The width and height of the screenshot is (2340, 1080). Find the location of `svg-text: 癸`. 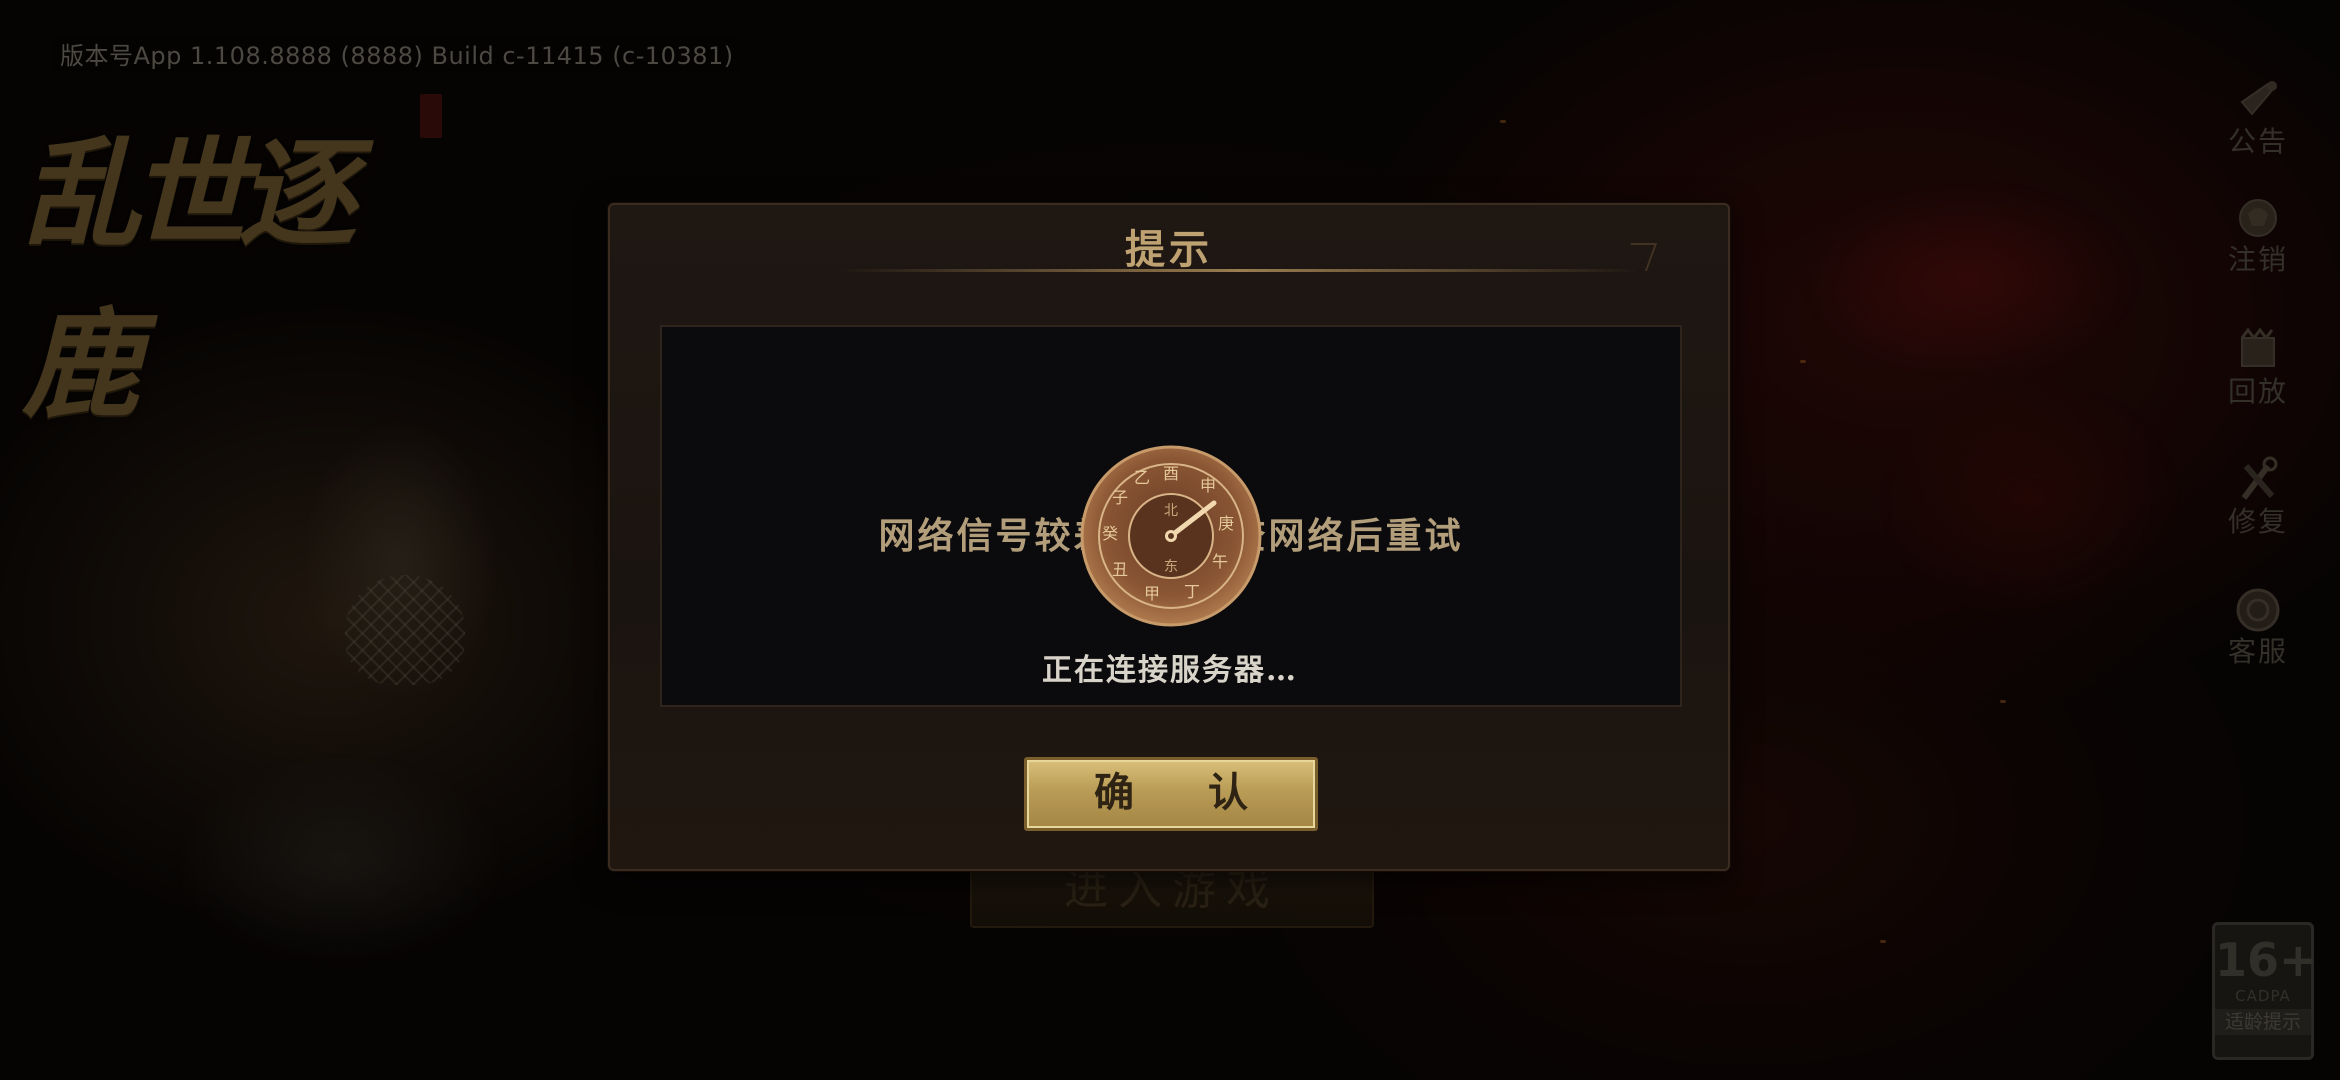

svg-text: 癸 is located at coordinates (1110, 533).